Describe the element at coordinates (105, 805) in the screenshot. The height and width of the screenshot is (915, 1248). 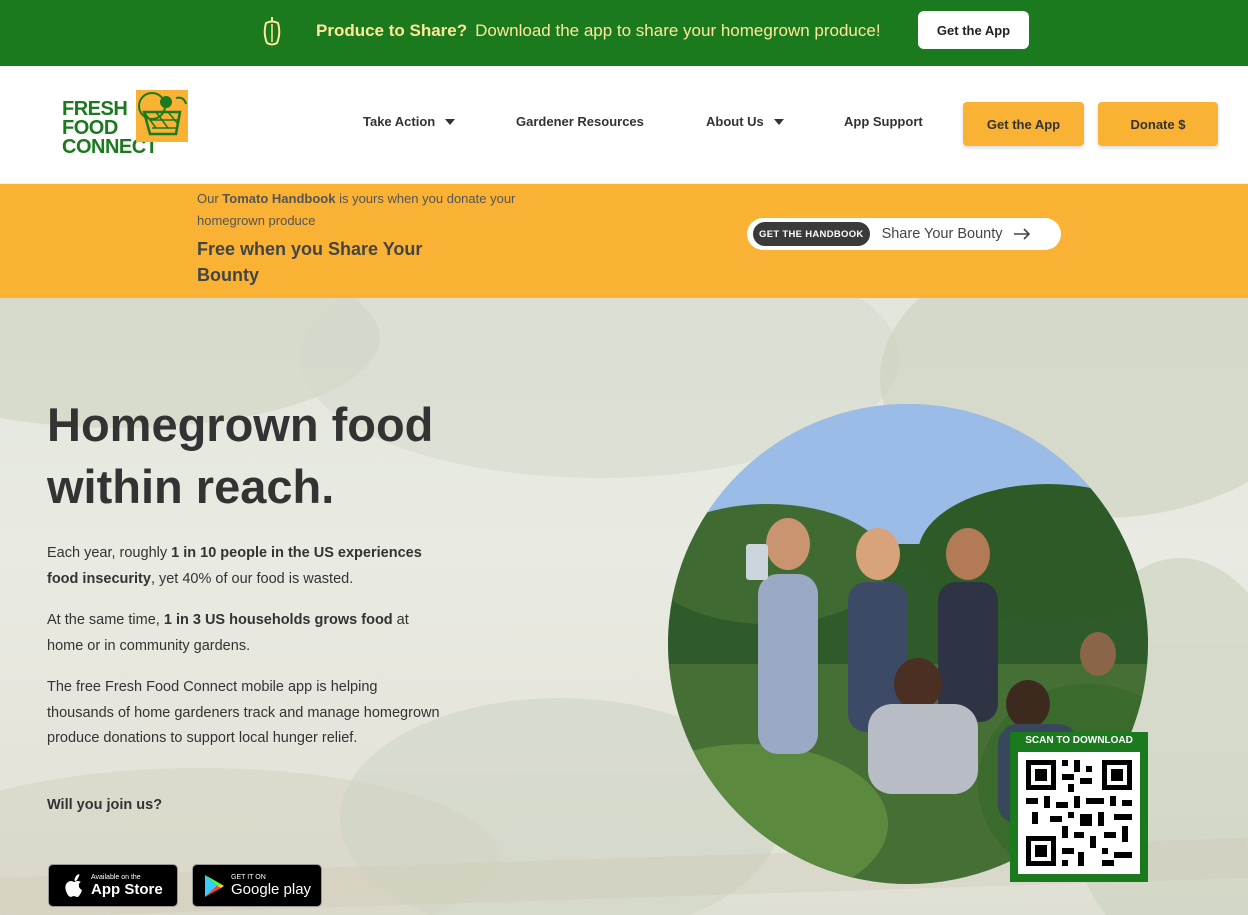
I see `hero-call-to-join: Will you join us?` at that location.